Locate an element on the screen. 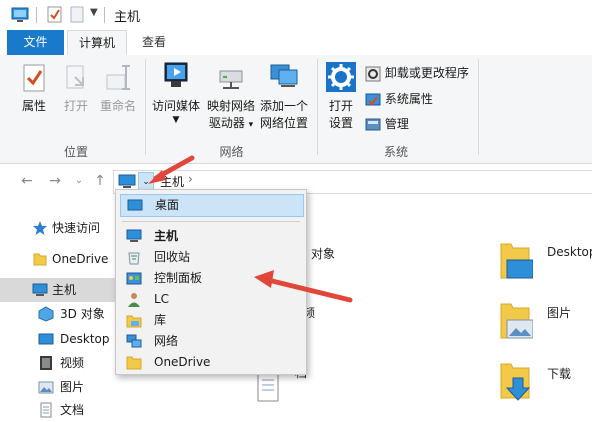 The height and width of the screenshot is (422, 592). rename-label: 重命名 is located at coordinates (117, 106).